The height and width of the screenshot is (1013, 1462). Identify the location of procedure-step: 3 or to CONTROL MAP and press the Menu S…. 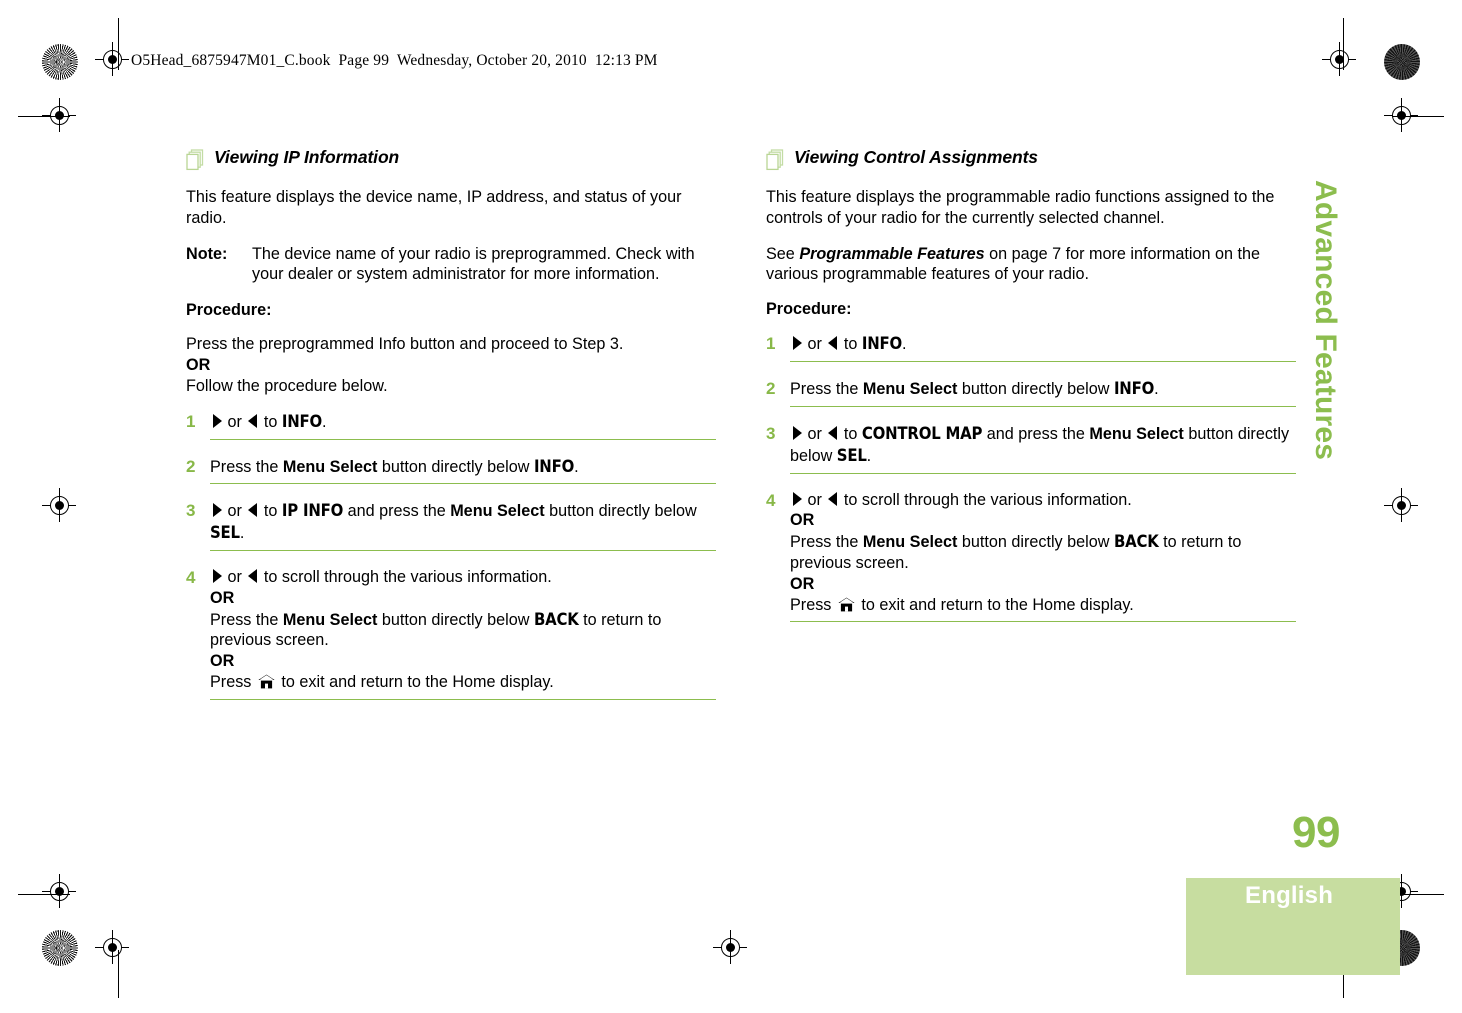
(1031, 451).